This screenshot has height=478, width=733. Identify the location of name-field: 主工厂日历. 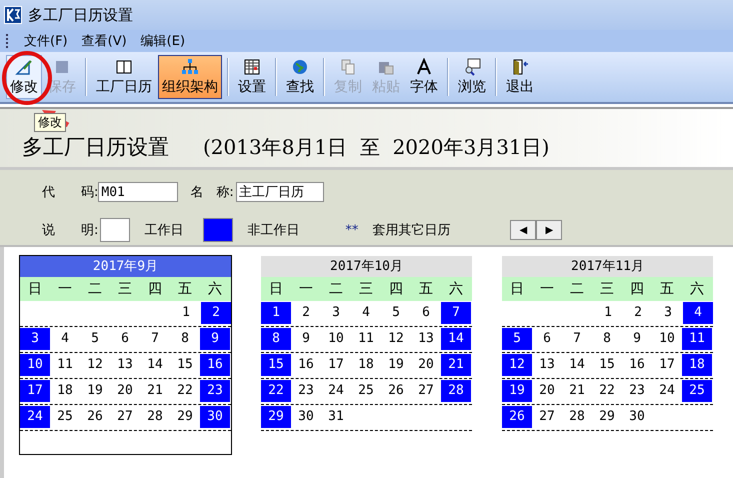
(280, 192).